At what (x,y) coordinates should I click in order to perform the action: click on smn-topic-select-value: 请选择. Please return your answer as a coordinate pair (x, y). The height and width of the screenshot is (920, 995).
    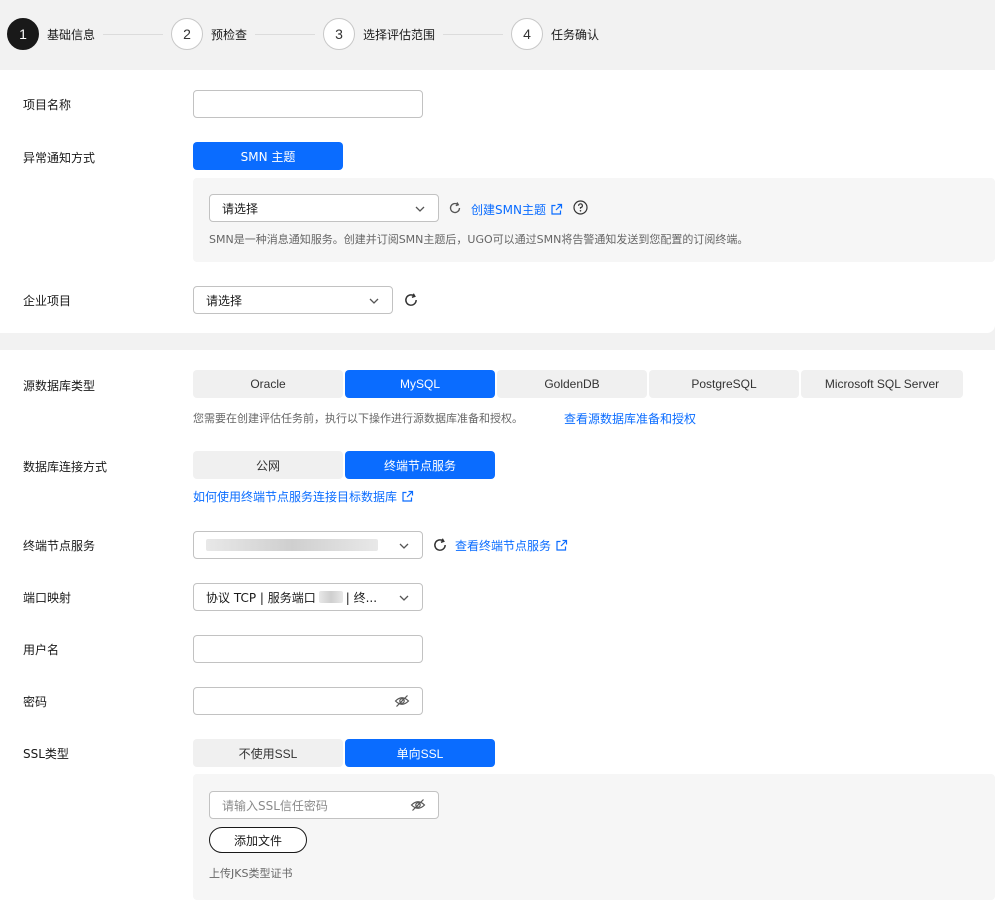
    Looking at the image, I should click on (240, 208).